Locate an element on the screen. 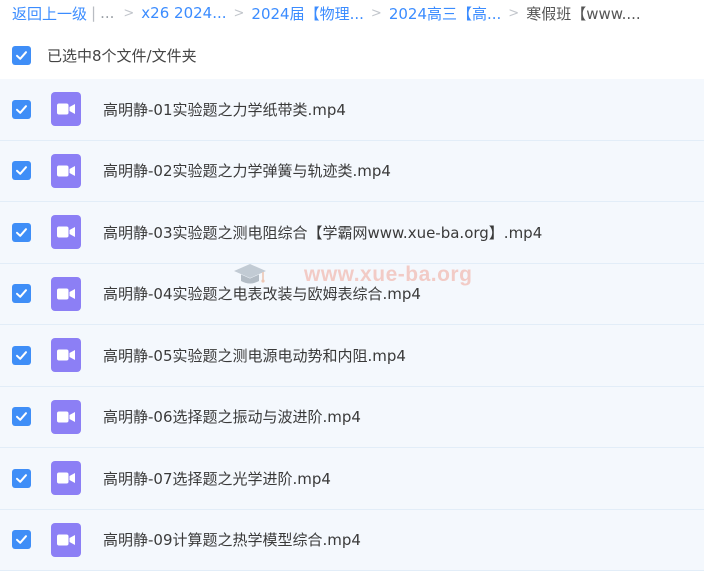 Image resolution: width=704 pixels, height=572 pixels. file-row: 高明静-05实验题之测电源电动势和内阻.mp4 is located at coordinates (352, 356).